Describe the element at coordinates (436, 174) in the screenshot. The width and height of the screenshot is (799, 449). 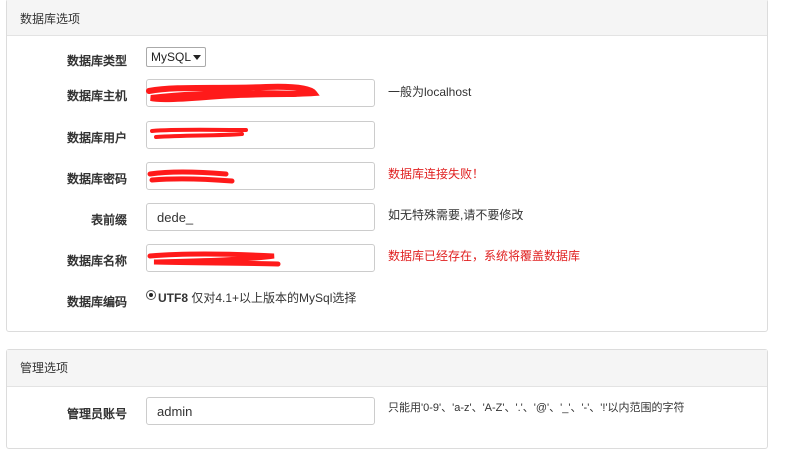
I see `db-password-error: 数据库连接失败！` at that location.